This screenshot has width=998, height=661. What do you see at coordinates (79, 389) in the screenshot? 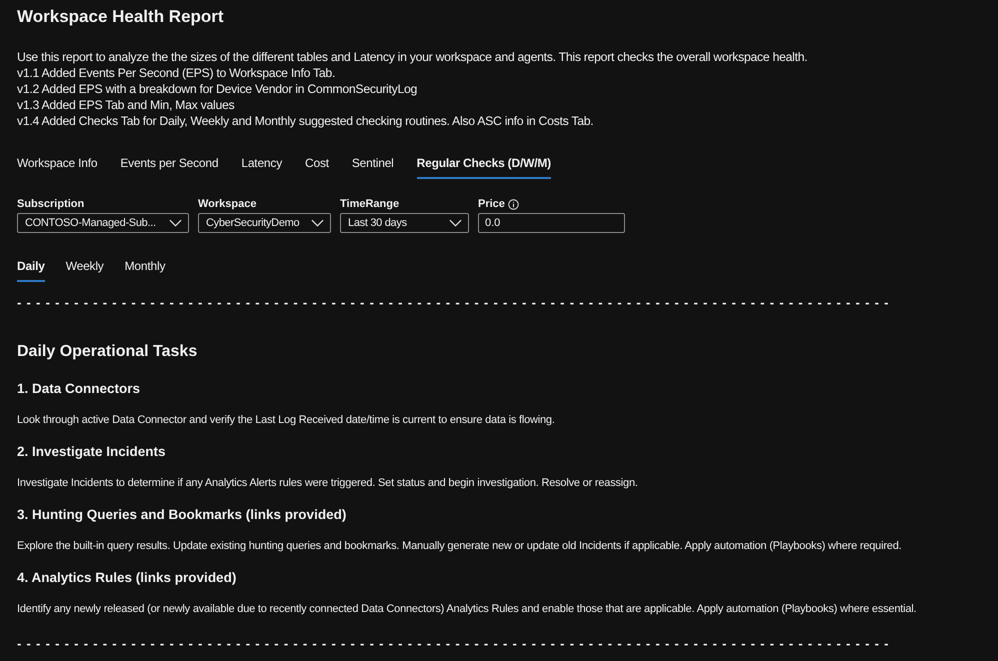
I see `task-heading: 1. Data Connectors` at bounding box center [79, 389].